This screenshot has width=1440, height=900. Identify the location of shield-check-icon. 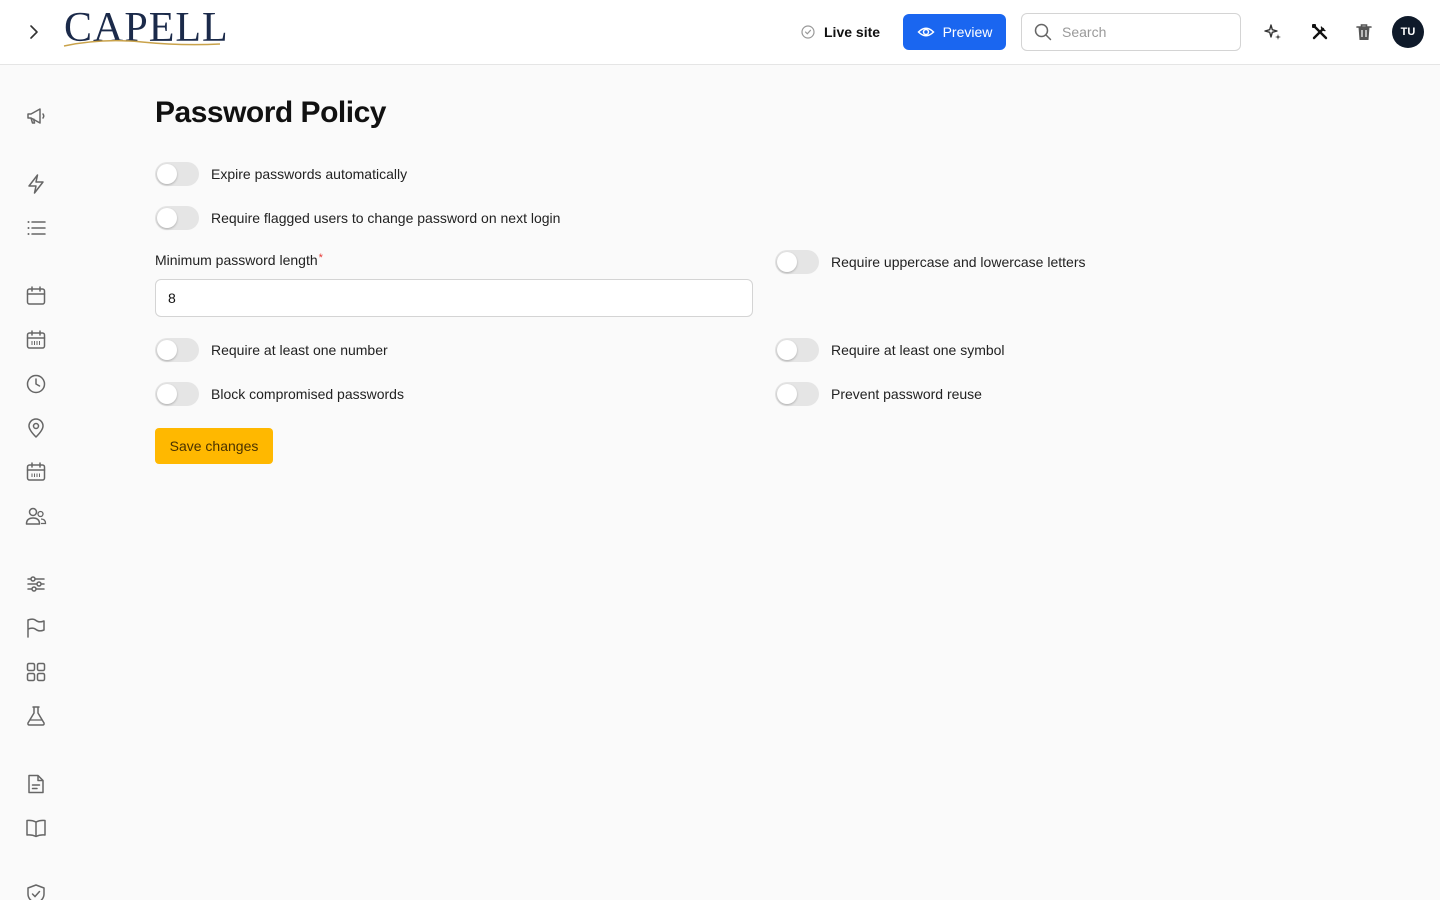
(36, 892).